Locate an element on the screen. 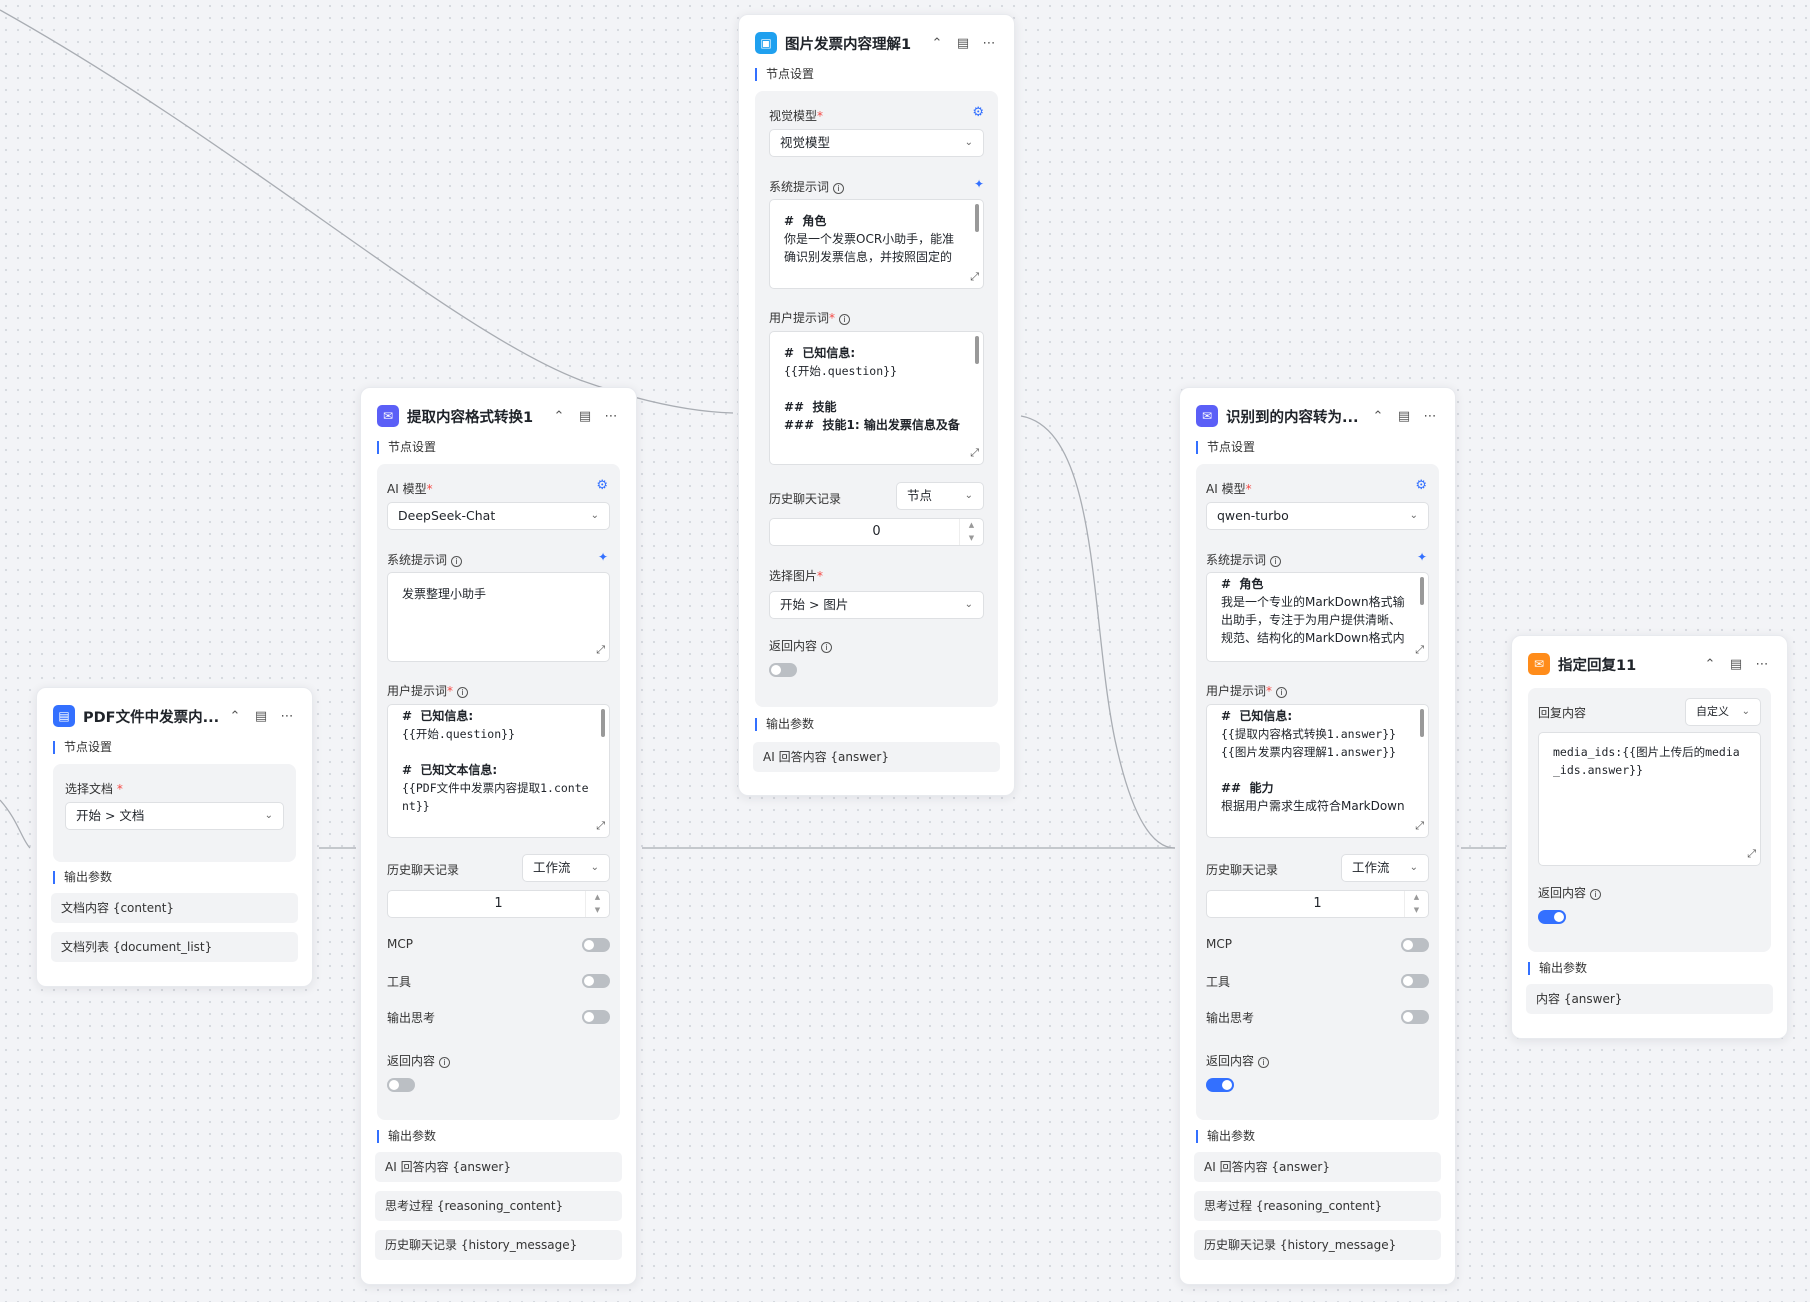  document-icon: ▤ is located at coordinates (64, 716).